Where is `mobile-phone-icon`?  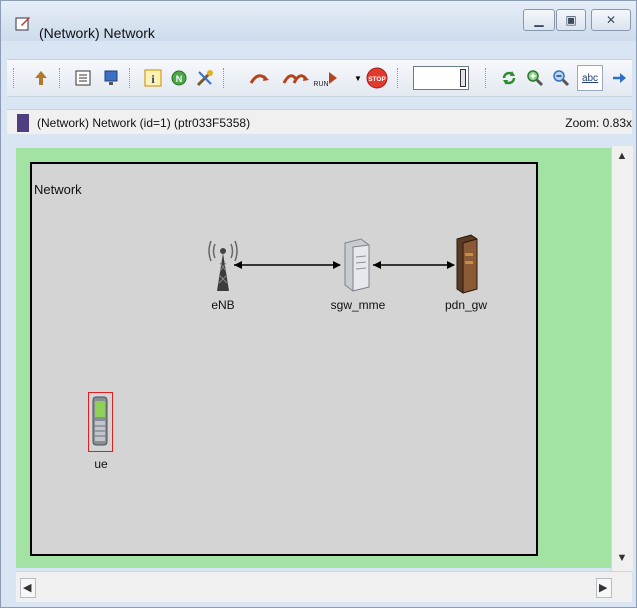
mobile-phone-icon is located at coordinates (100, 421).